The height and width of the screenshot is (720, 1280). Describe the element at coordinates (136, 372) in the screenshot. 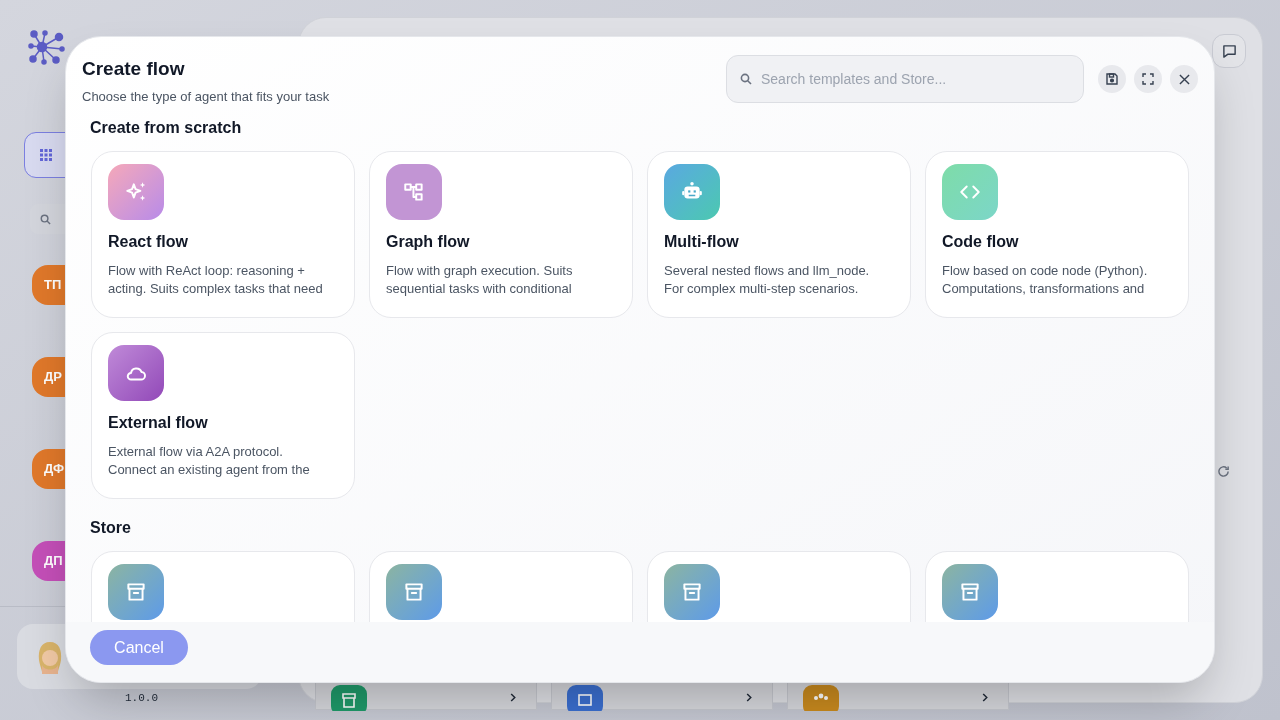

I see `cloud-icon` at that location.